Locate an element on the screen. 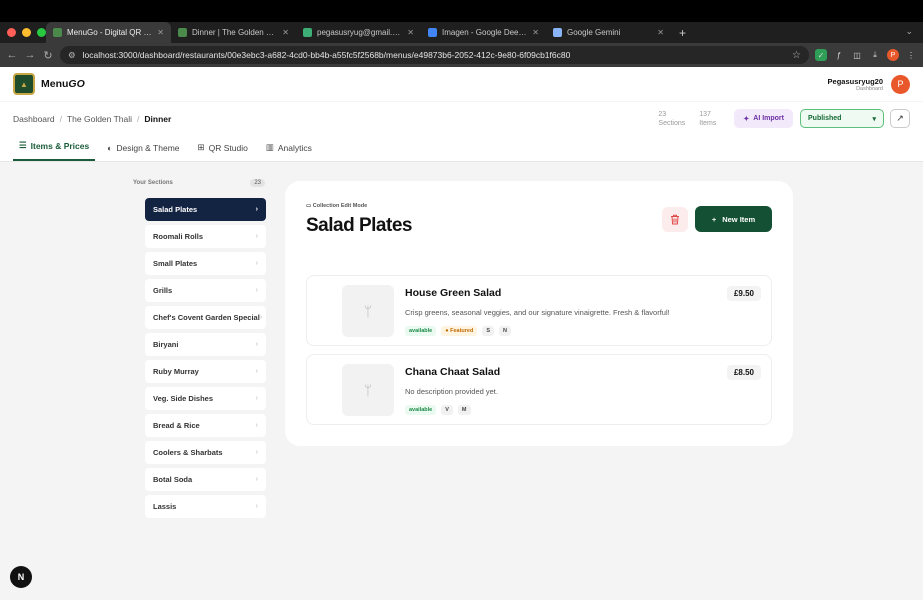  delete-section-button is located at coordinates (675, 219).